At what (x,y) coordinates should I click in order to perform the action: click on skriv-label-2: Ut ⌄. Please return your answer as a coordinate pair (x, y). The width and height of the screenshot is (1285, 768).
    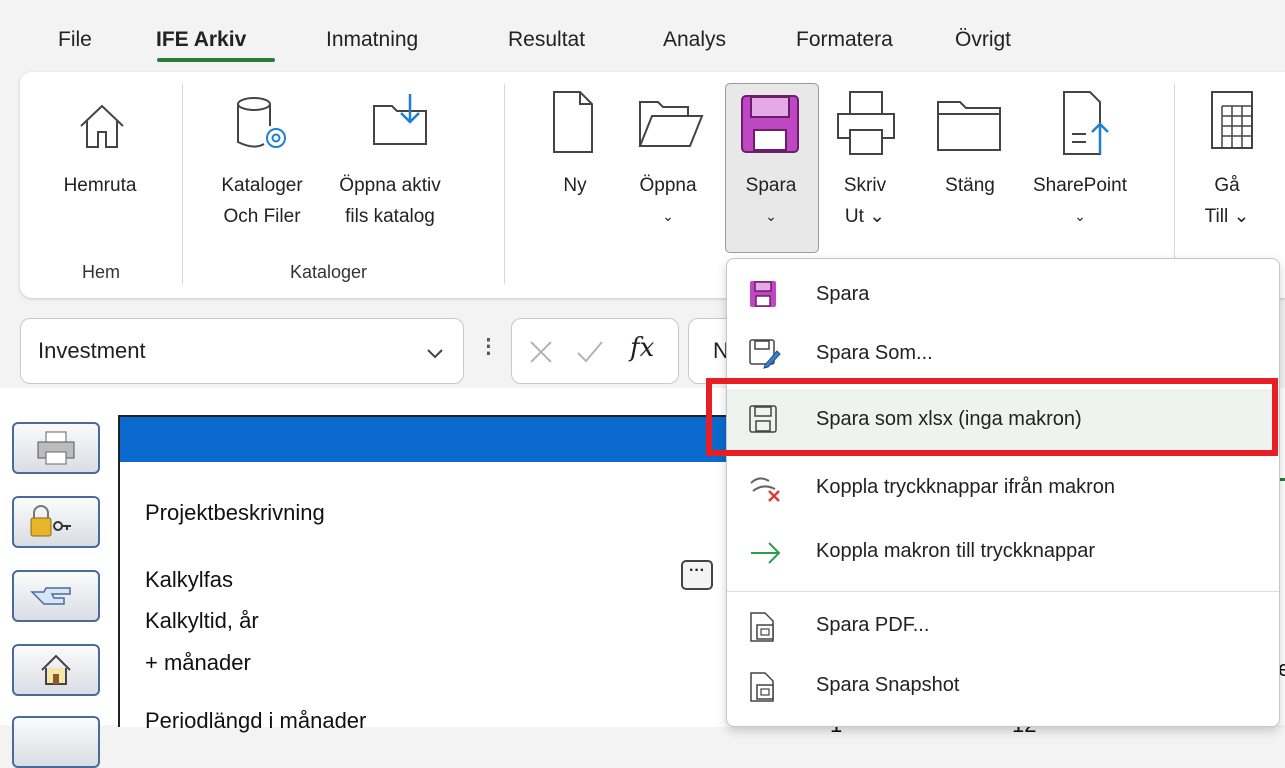
    Looking at the image, I should click on (865, 216).